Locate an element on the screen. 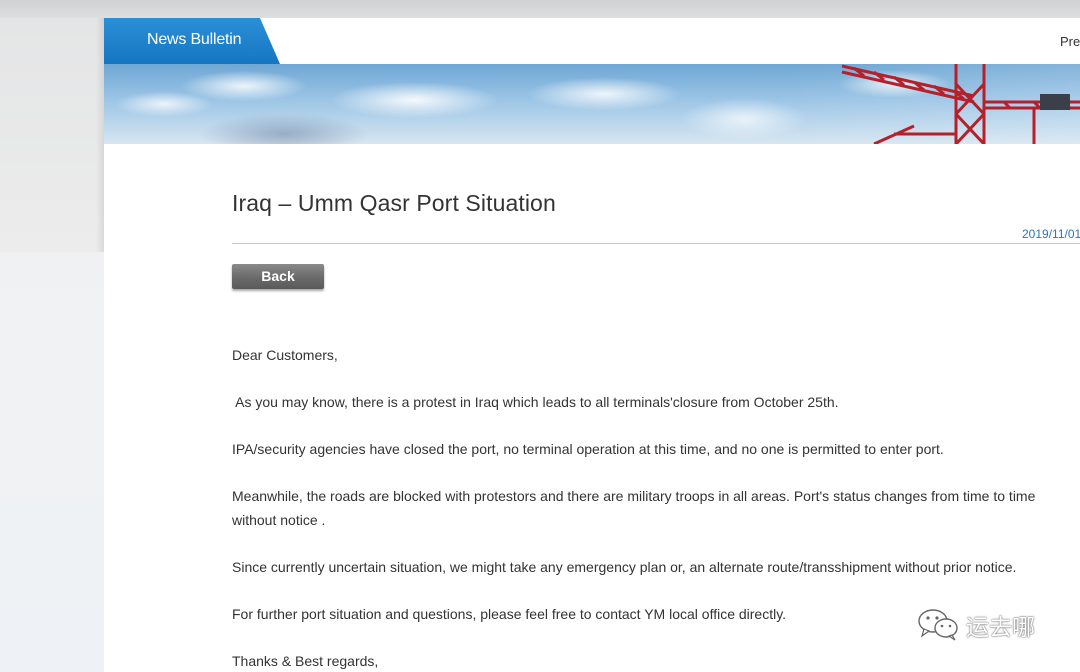 Image resolution: width=1080 pixels, height=672 pixels. wechat-watermark: 运去哪 is located at coordinates (991, 624).